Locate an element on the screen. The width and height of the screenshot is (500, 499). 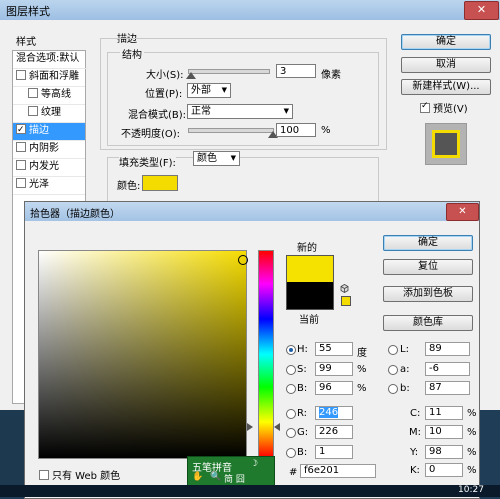
y-field: 98 is located at coordinates (444, 452).